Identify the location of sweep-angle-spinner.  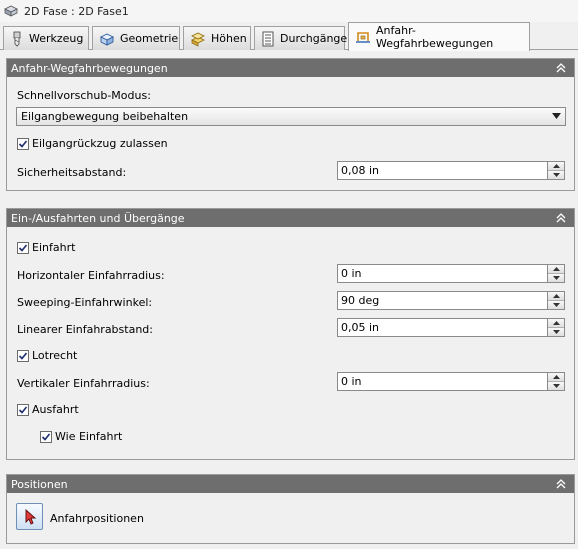
(451, 300).